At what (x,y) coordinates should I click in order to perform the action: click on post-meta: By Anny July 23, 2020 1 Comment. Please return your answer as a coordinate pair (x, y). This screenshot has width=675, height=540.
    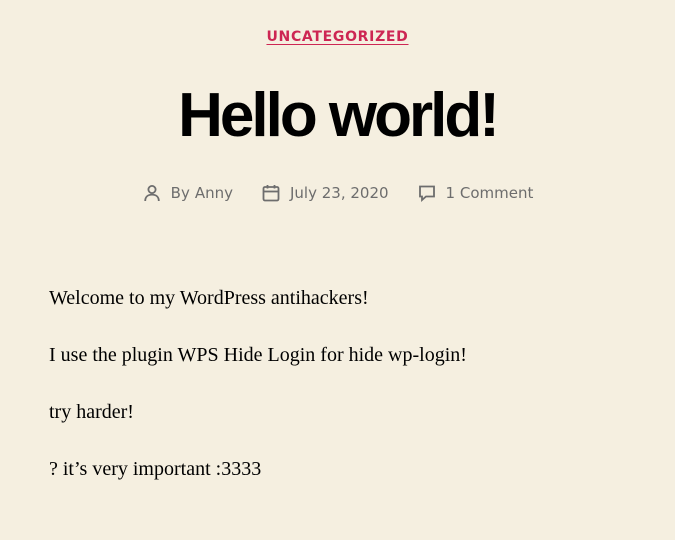
    Looking at the image, I should click on (337, 193).